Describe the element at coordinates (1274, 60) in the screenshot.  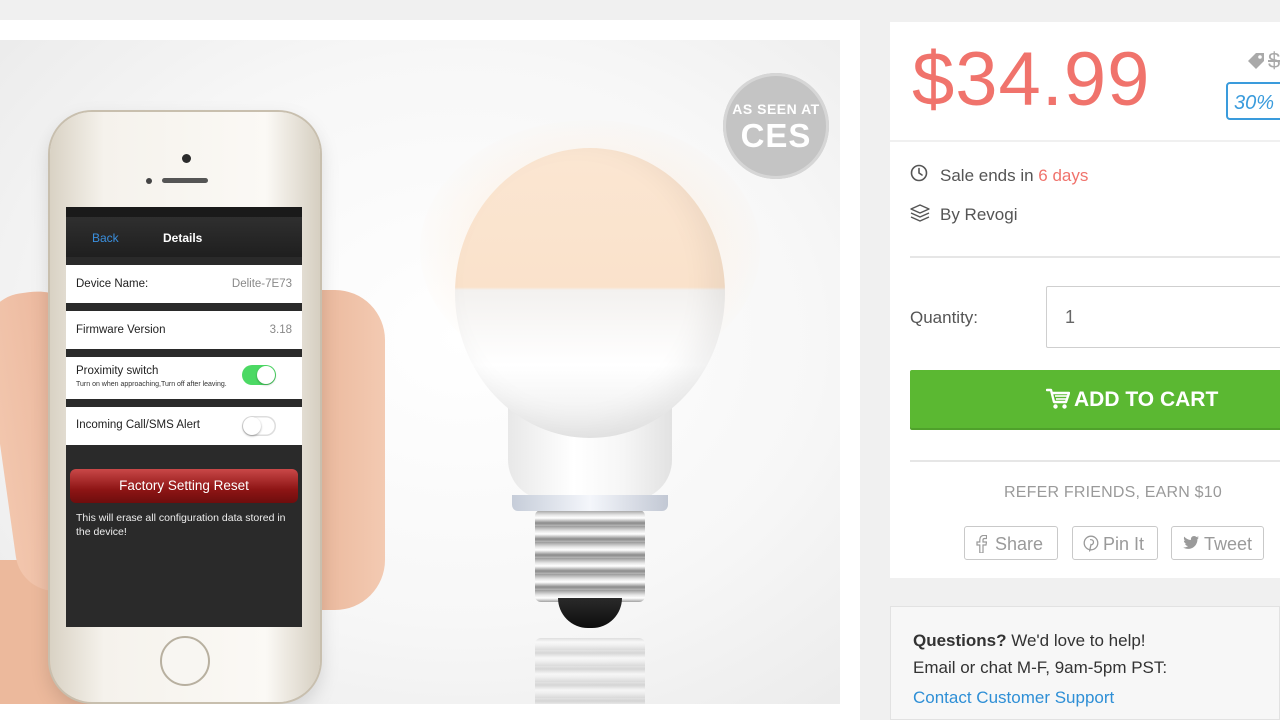
I see `original-price: $` at that location.